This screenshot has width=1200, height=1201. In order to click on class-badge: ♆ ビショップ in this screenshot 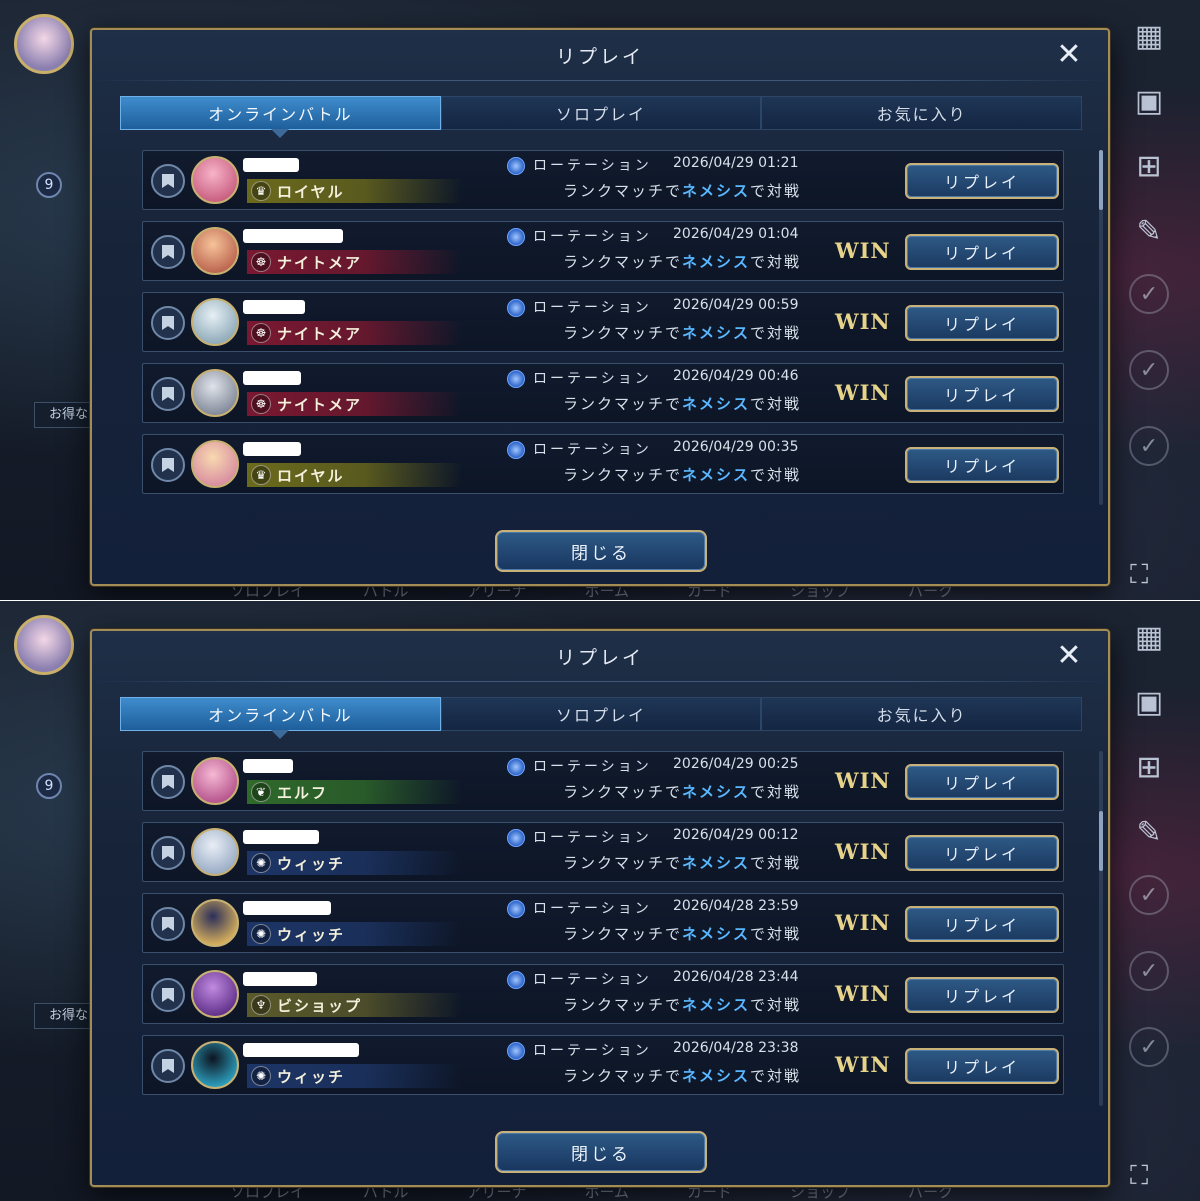, I will do `click(354, 1005)`.